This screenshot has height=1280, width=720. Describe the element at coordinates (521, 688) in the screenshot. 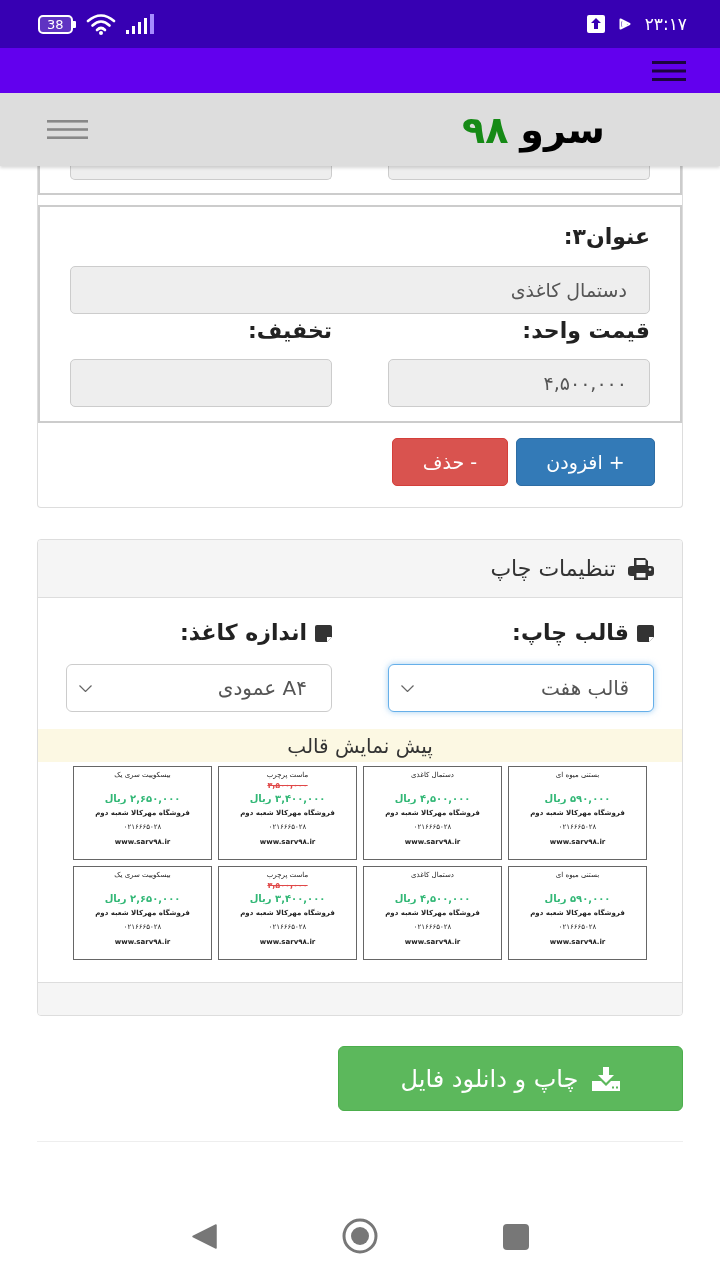

I see `select-field: قالب هفت` at that location.